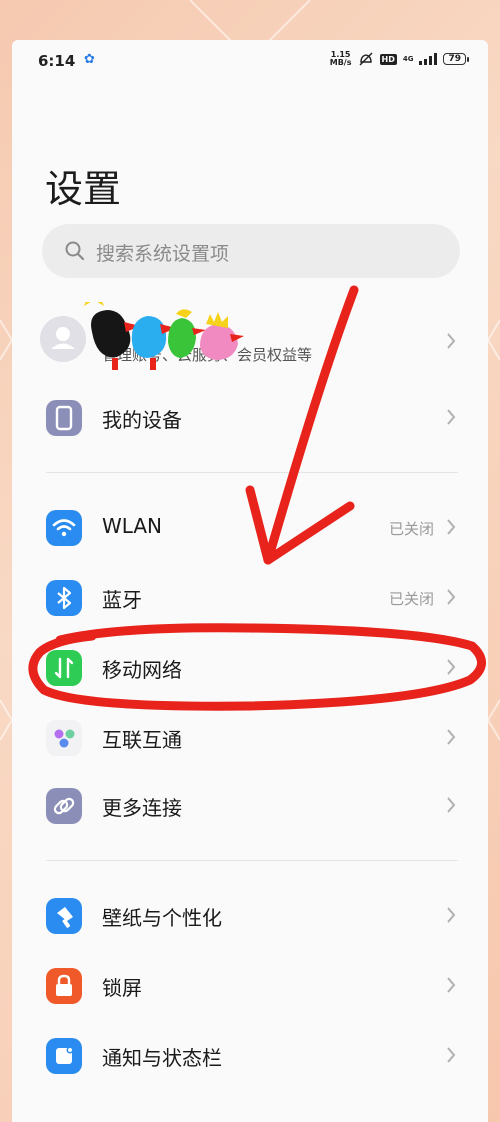 The image size is (500, 1122). I want to click on bluetooth-icon, so click(64, 598).